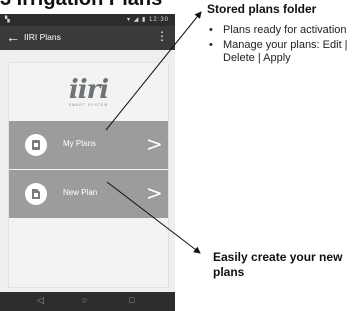  What do you see at coordinates (278, 264) in the screenshot?
I see `create-plans-callout: Easily create your new plans` at bounding box center [278, 264].